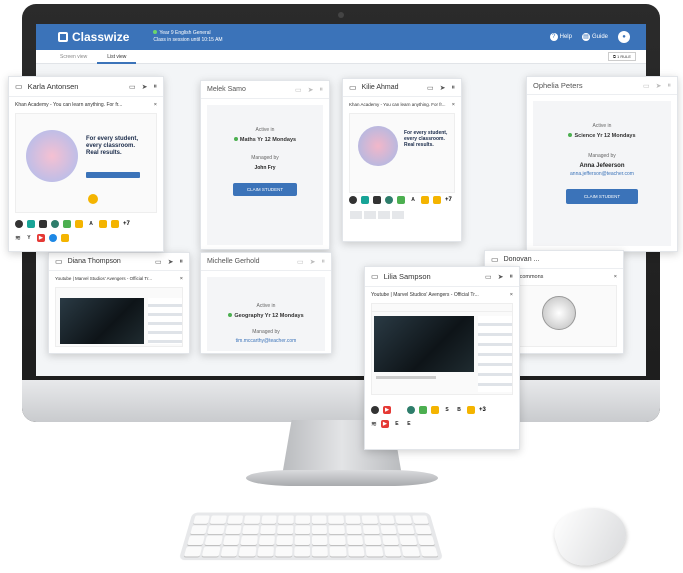 The height and width of the screenshot is (573, 683). Describe the element at coordinates (482, 410) in the screenshot. I see `more-tabs-count: +3` at that location.